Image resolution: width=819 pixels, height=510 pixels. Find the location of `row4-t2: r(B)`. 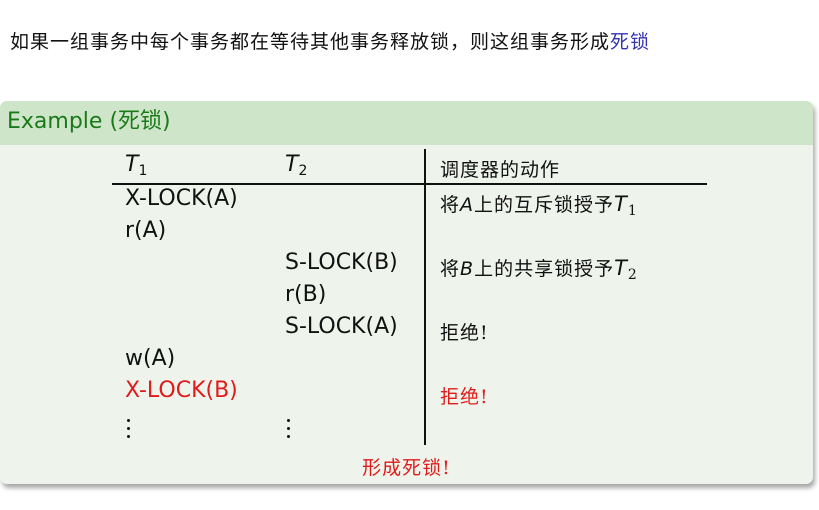

row4-t2: r(B) is located at coordinates (306, 294).